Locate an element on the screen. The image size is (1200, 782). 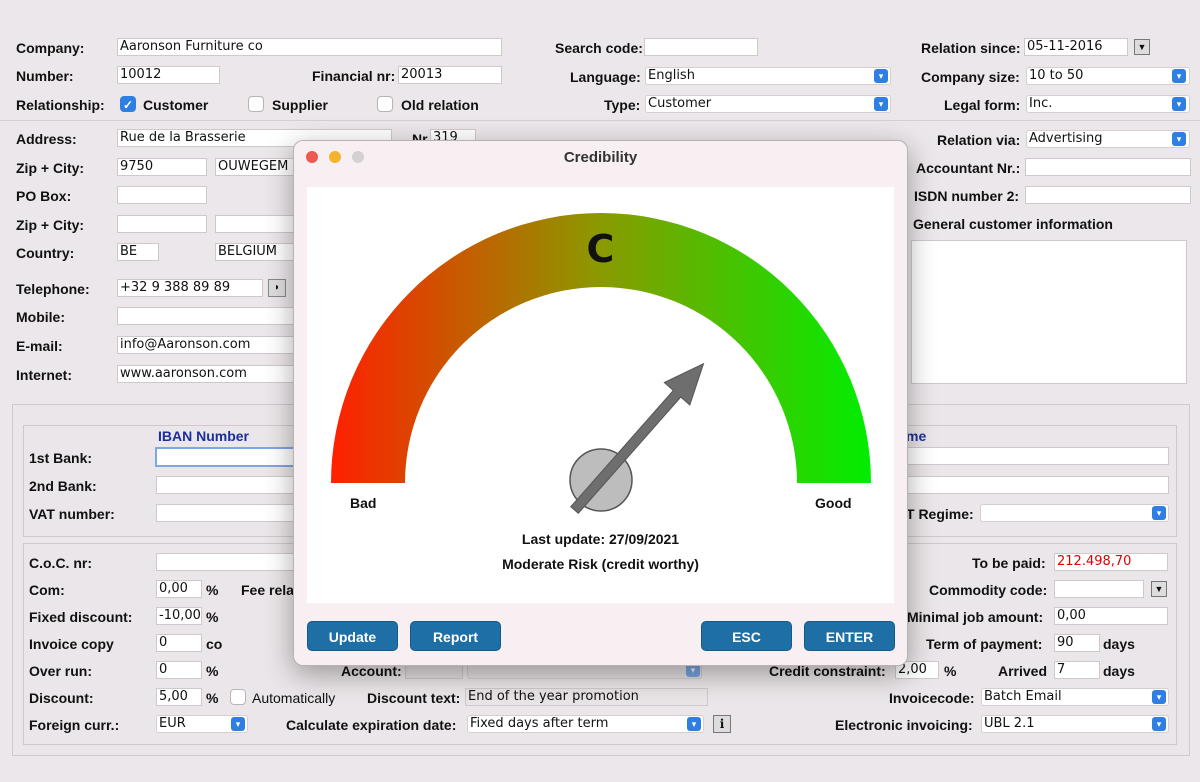
discount-text-label: Discount text: is located at coordinates (414, 698).